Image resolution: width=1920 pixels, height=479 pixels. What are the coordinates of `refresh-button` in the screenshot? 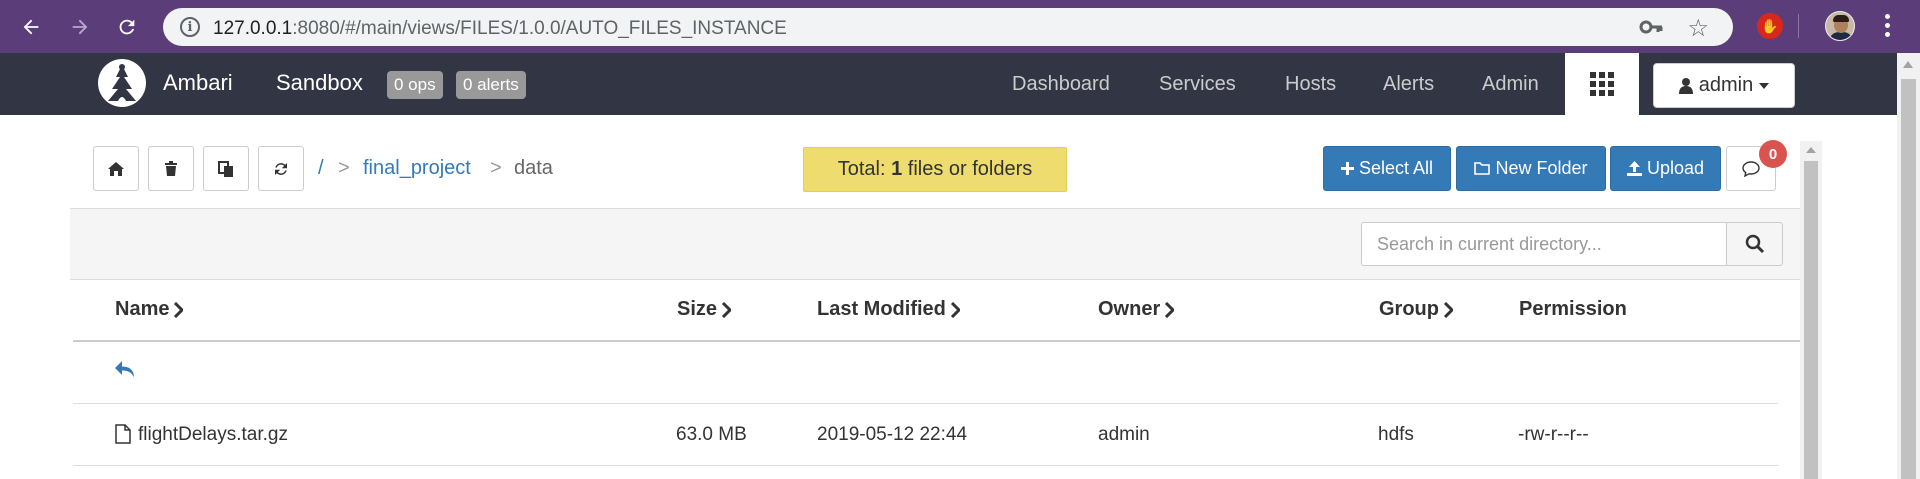 It's located at (281, 168).